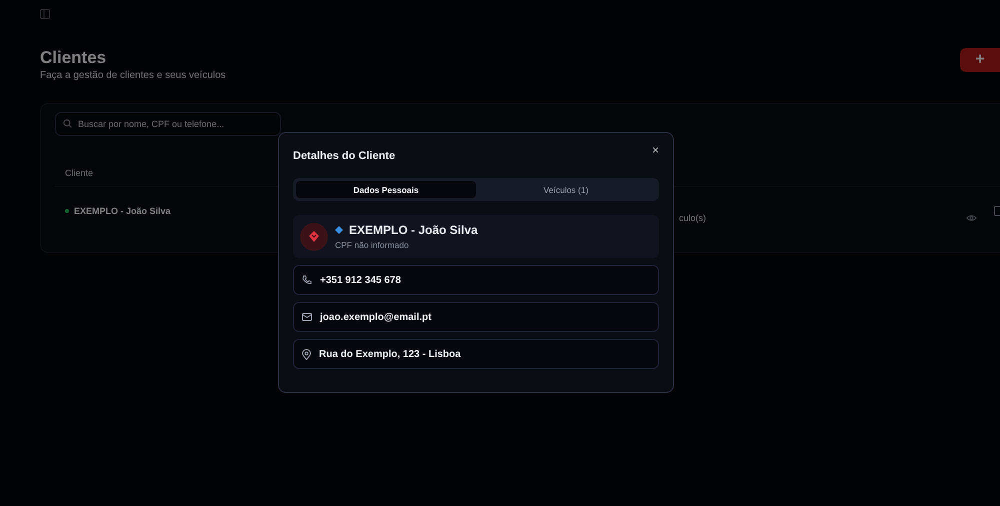 Image resolution: width=1000 pixels, height=506 pixels. I want to click on tab: Dados Pessoais, so click(386, 189).